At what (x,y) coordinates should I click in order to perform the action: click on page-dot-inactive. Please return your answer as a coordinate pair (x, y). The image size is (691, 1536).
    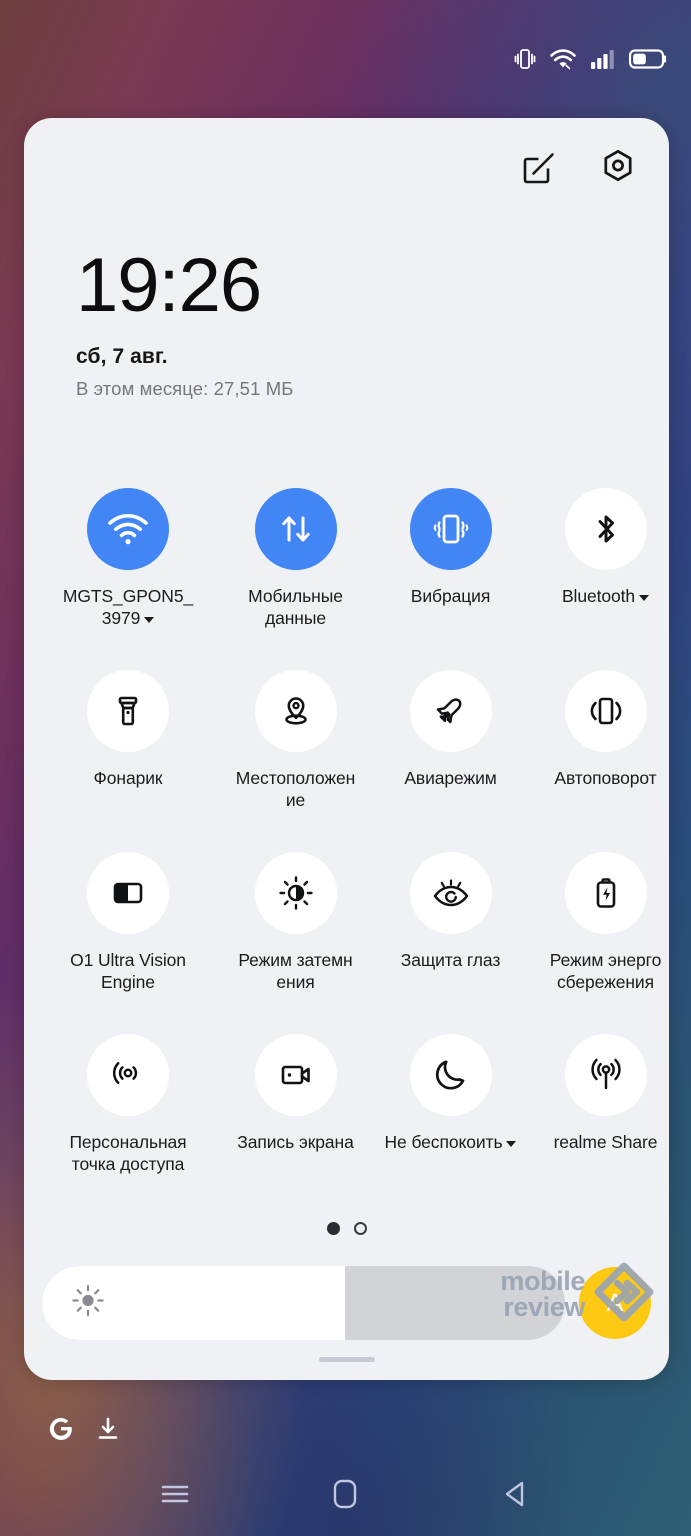
    Looking at the image, I should click on (360, 1228).